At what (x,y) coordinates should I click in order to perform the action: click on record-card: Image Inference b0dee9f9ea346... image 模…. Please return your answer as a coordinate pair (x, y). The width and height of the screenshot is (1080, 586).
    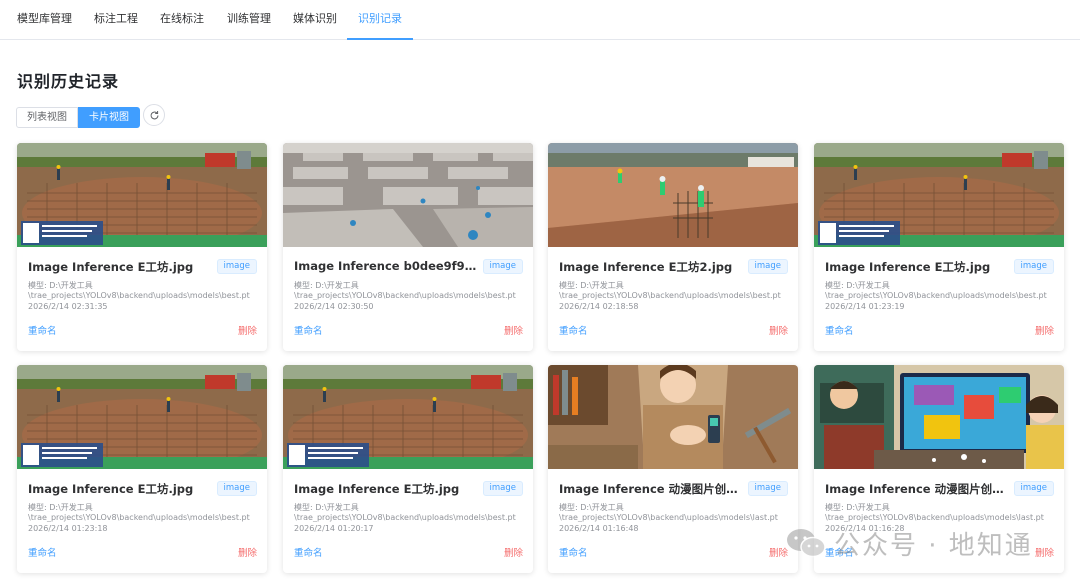
    Looking at the image, I should click on (408, 247).